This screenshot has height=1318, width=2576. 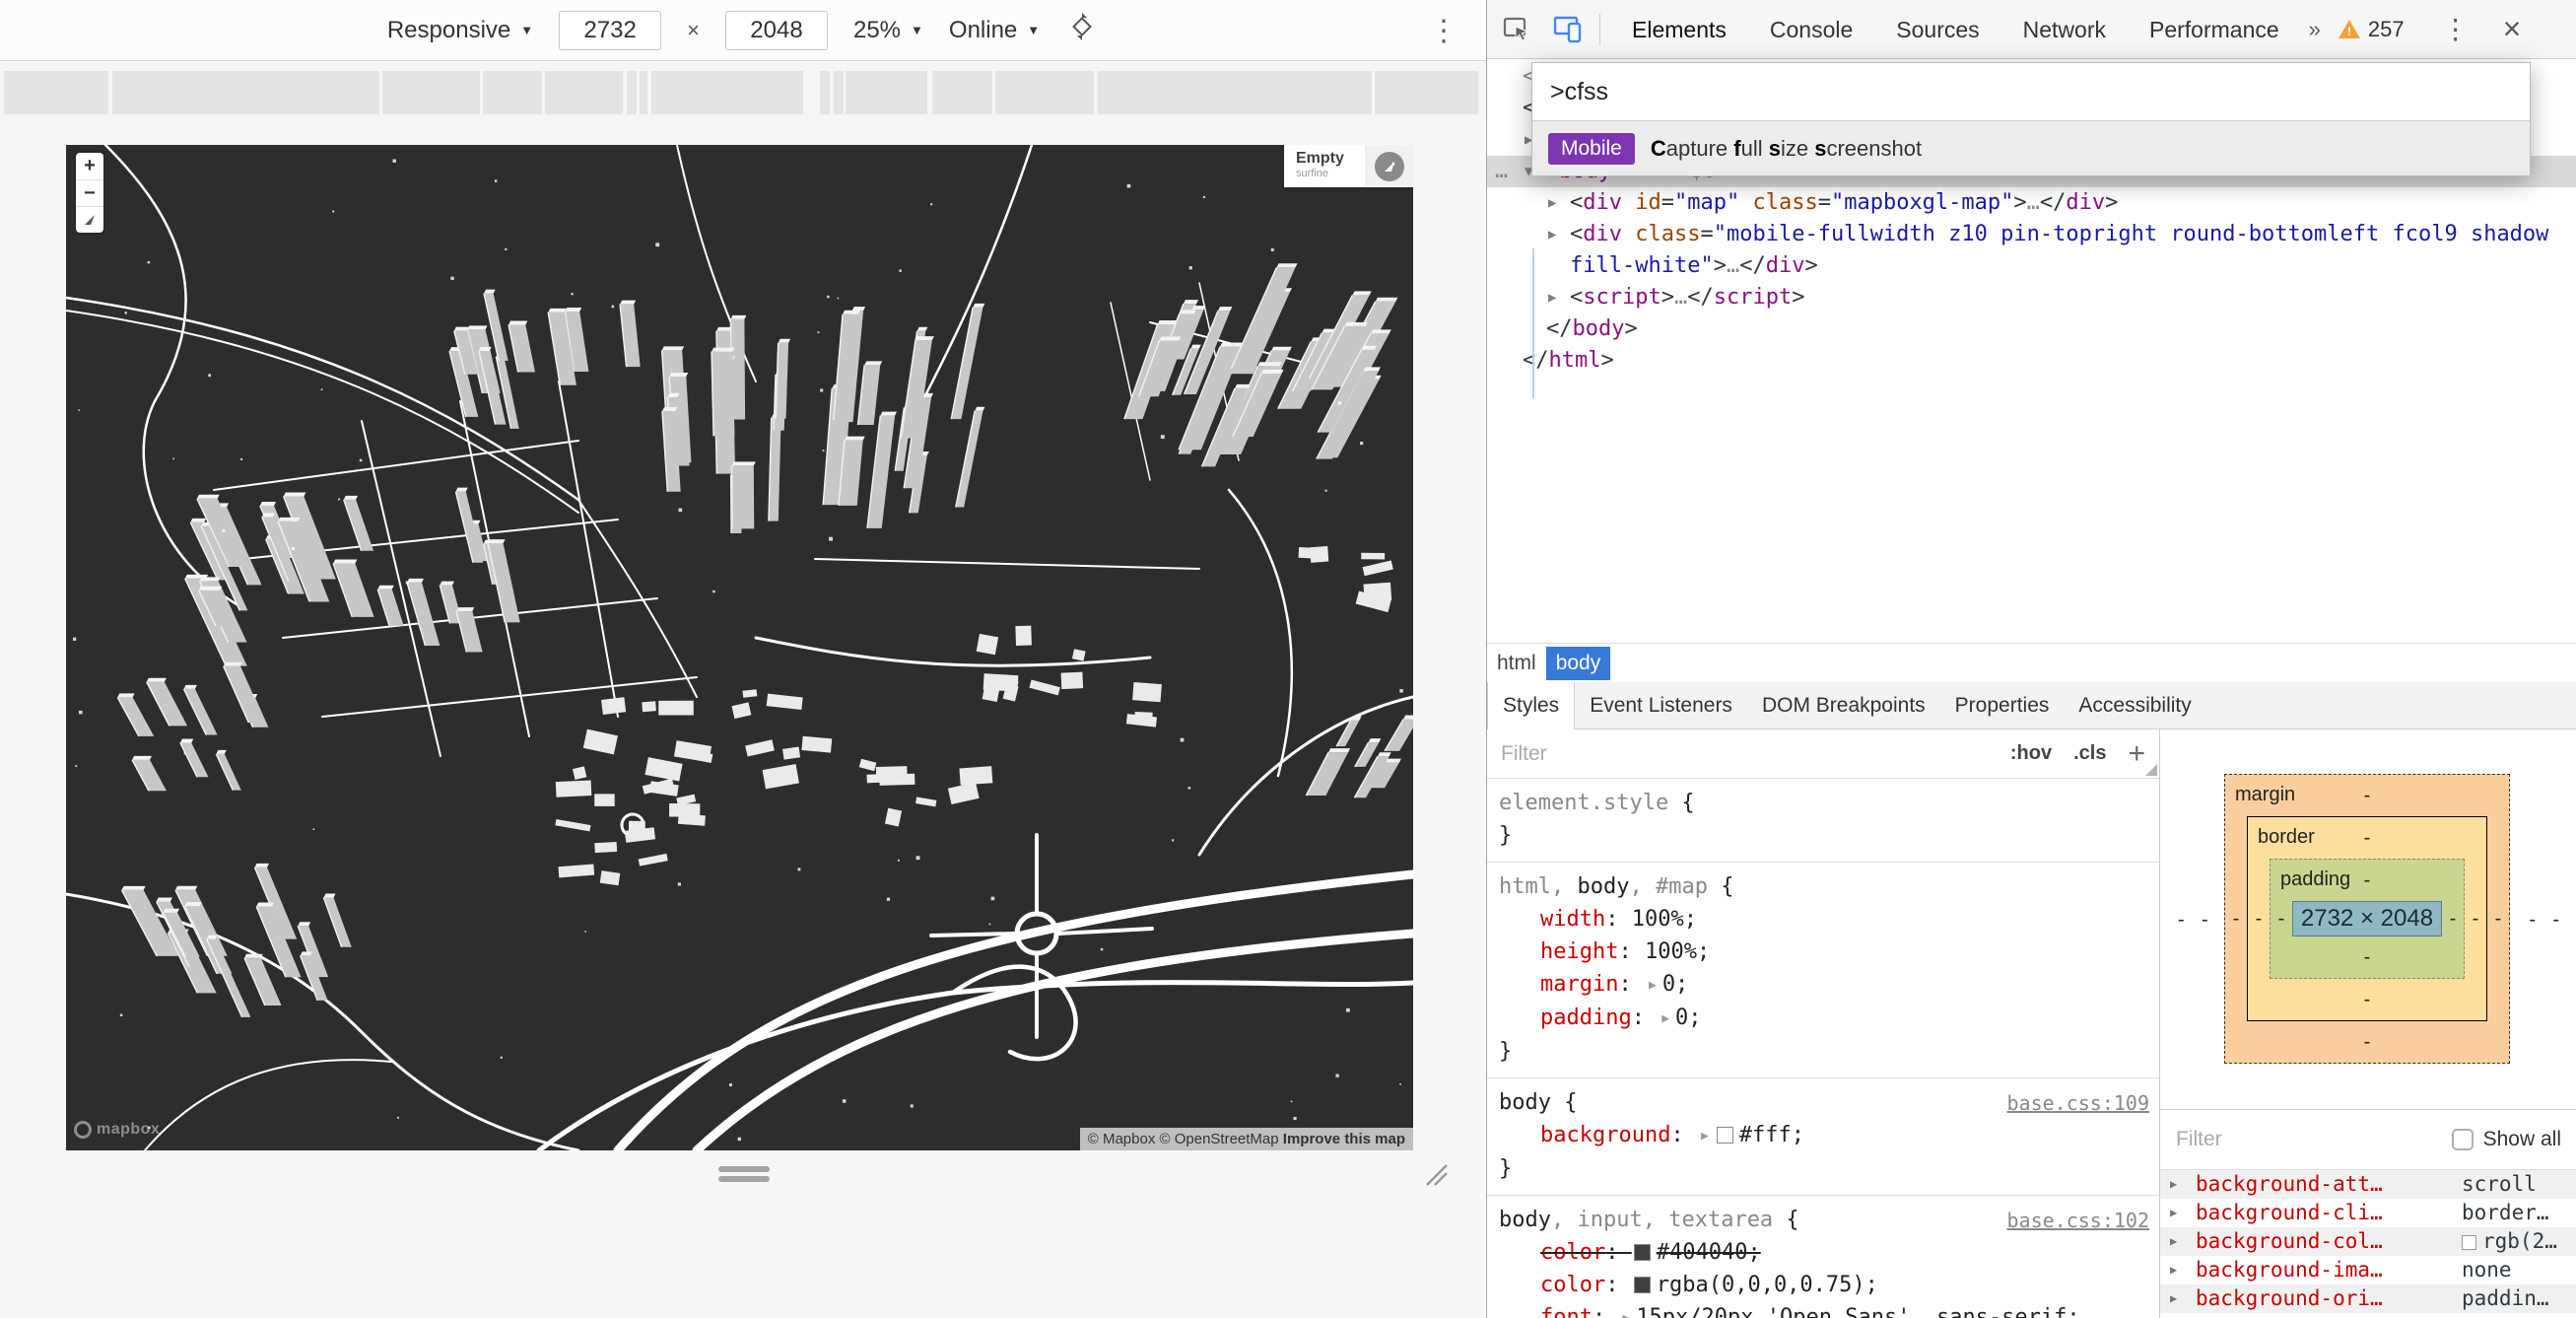 I want to click on css-rule: base.css:109 body {background: ▶ #fff;}, so click(x=1823, y=1137).